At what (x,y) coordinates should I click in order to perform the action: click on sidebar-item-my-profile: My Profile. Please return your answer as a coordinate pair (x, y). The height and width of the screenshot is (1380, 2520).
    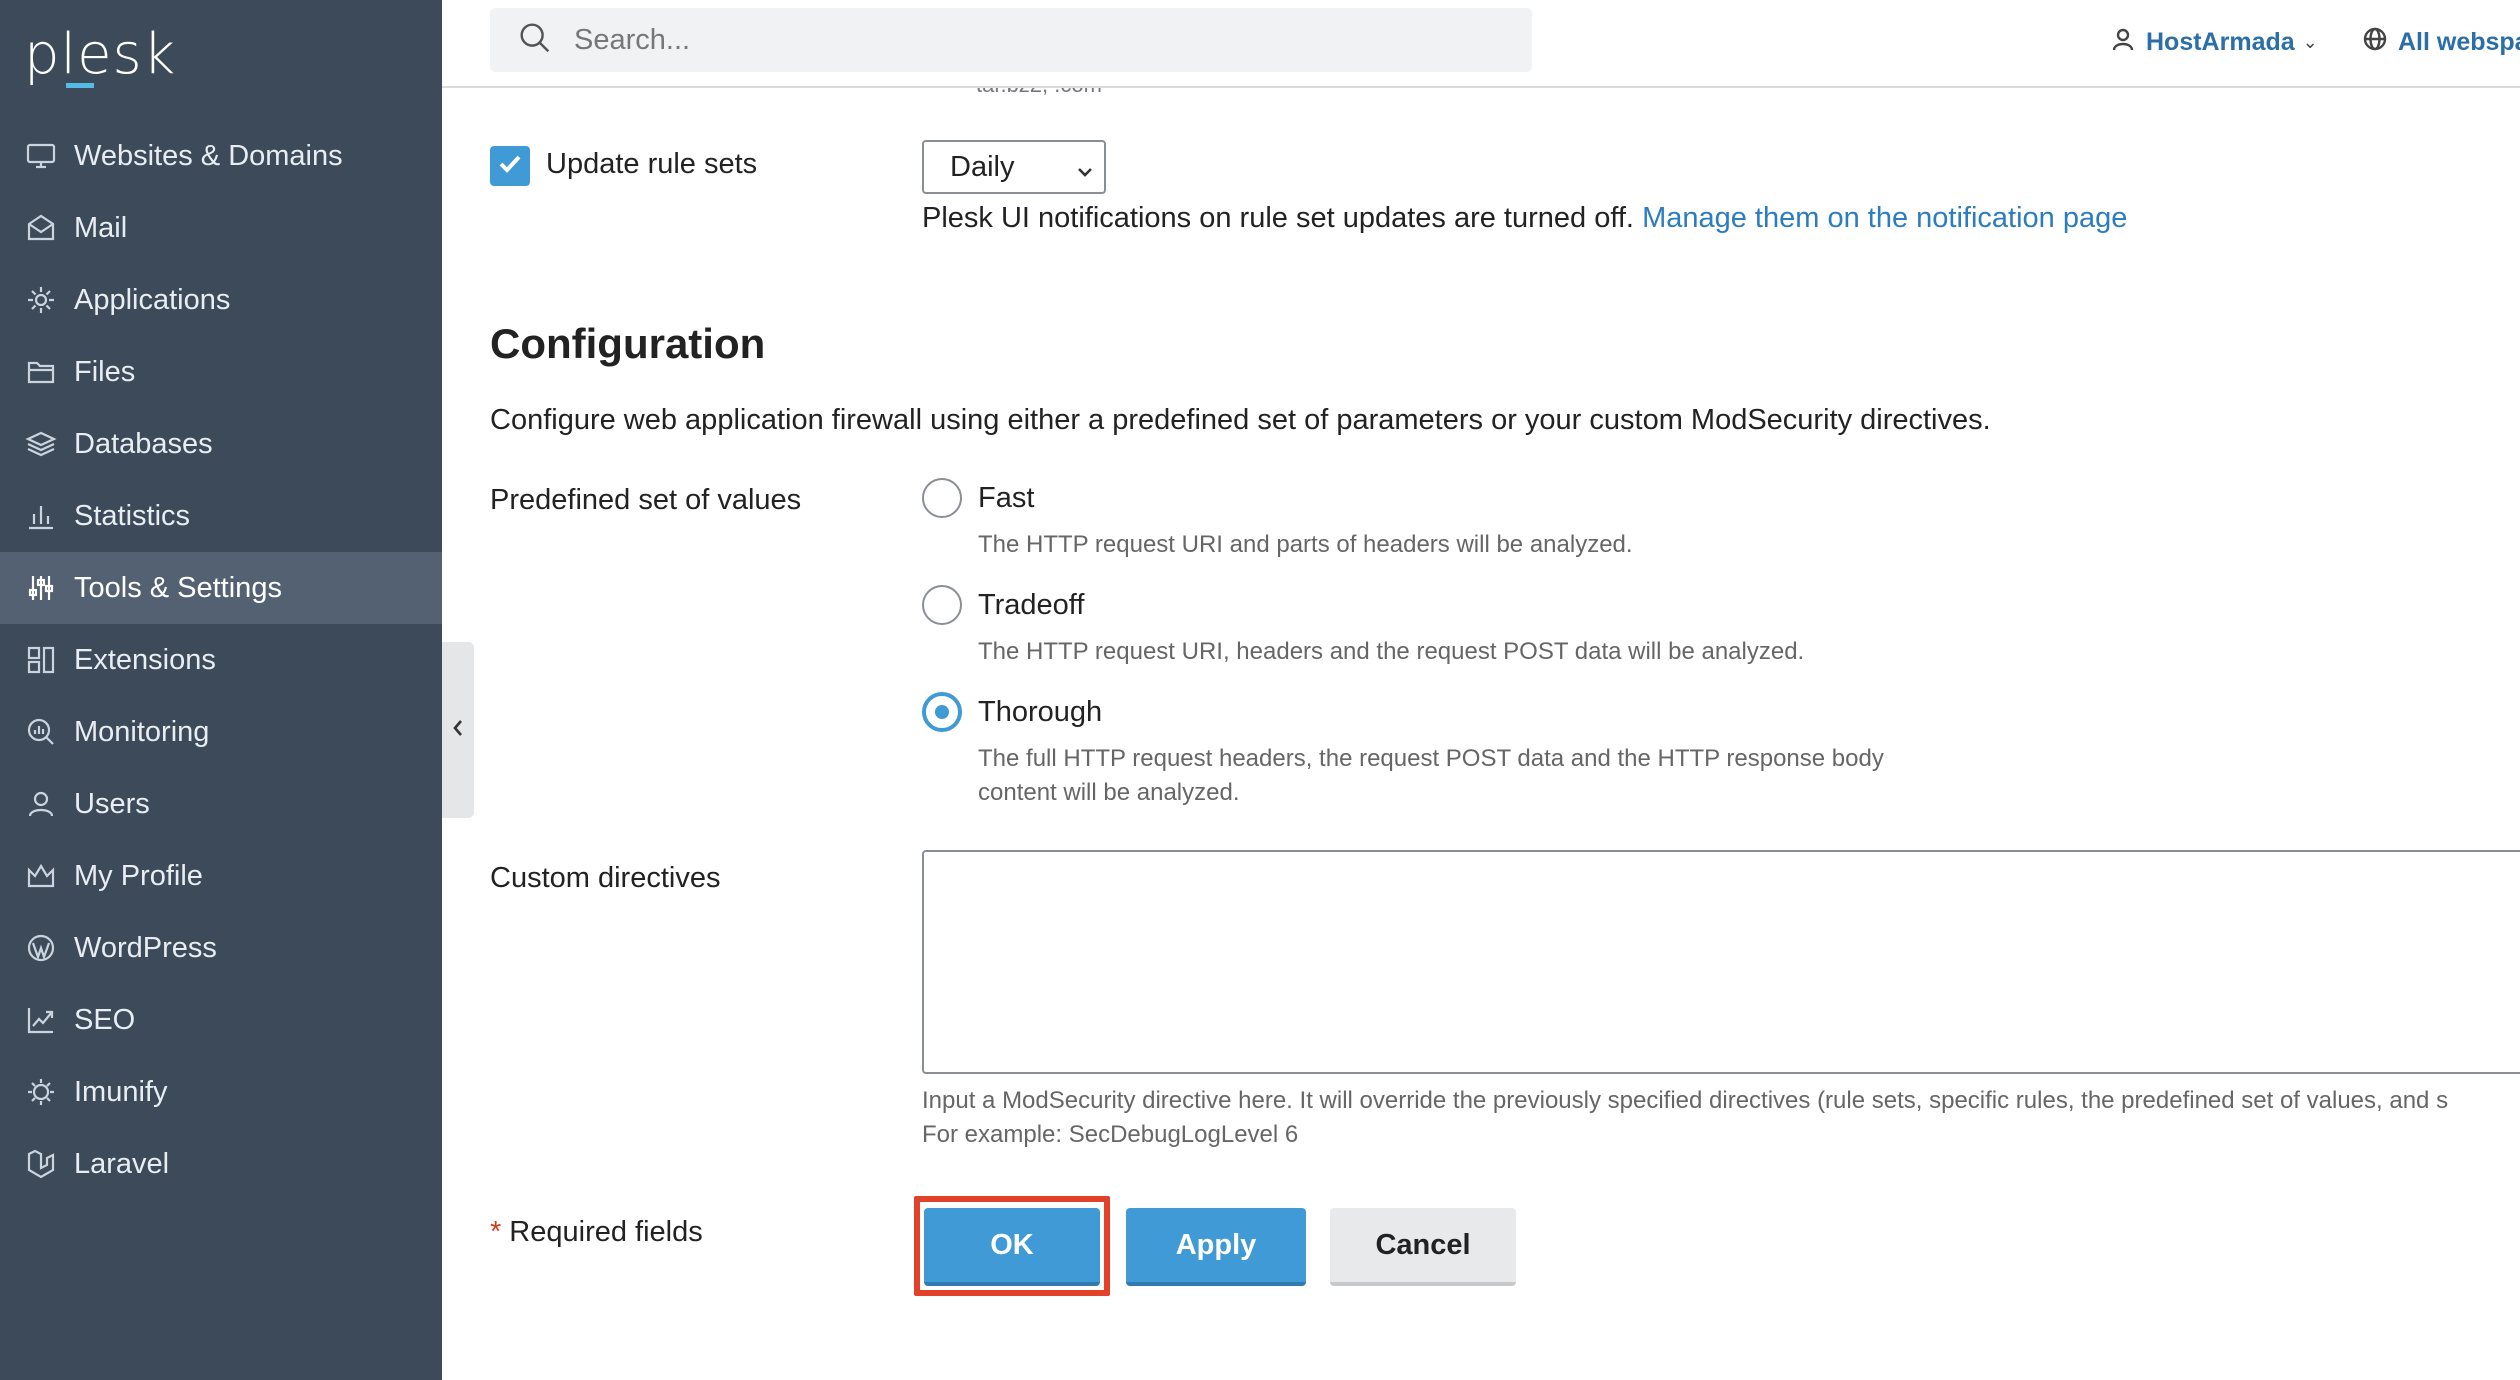
    Looking at the image, I should click on (221, 876).